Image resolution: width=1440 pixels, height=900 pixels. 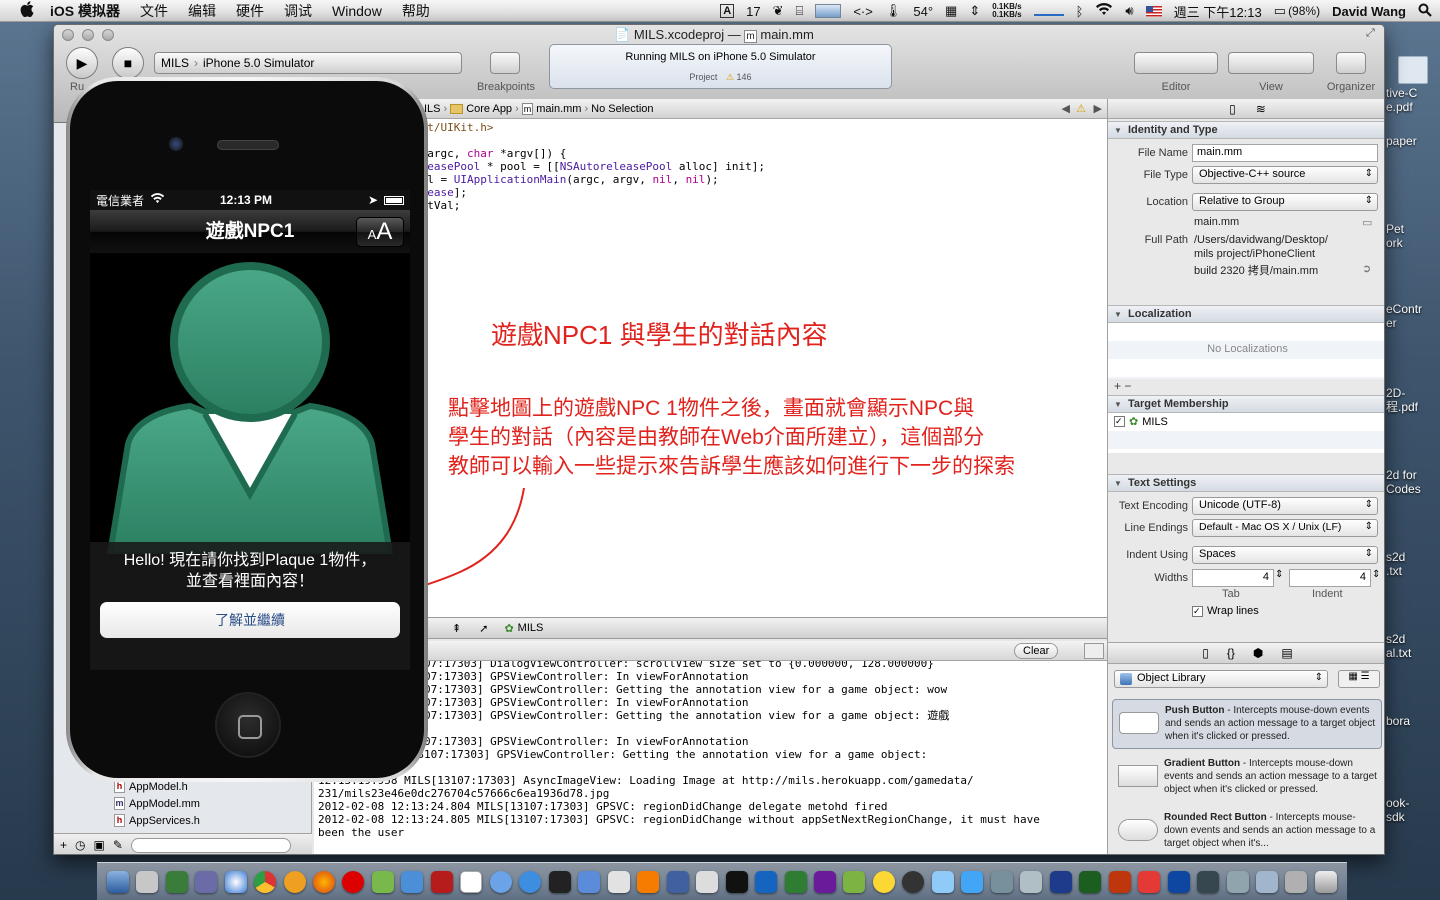 What do you see at coordinates (824, 881) in the screenshot?
I see `photo-app-icon` at bounding box center [824, 881].